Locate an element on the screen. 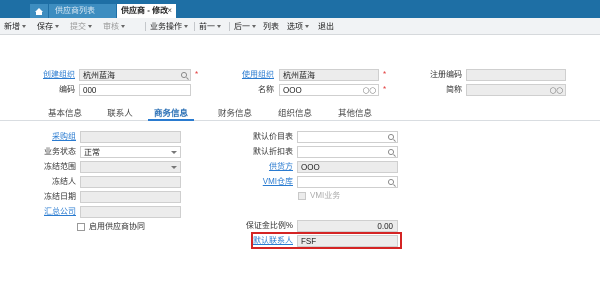  freeze-date-label: 冻结日期 is located at coordinates (60, 196).